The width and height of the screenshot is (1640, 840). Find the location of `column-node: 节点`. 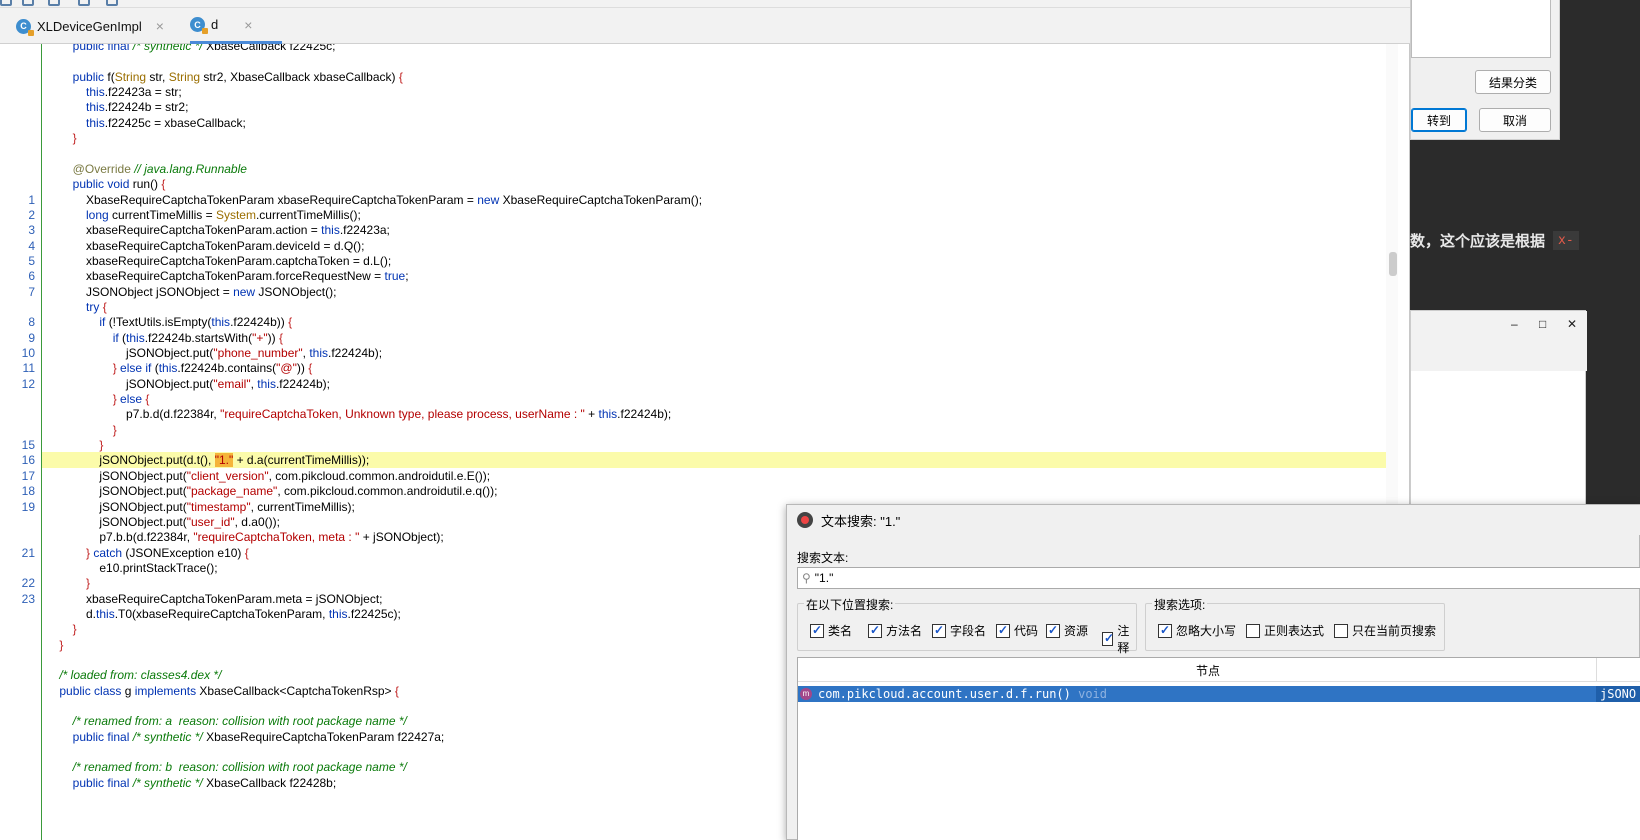

column-node: 节点 is located at coordinates (1208, 670).